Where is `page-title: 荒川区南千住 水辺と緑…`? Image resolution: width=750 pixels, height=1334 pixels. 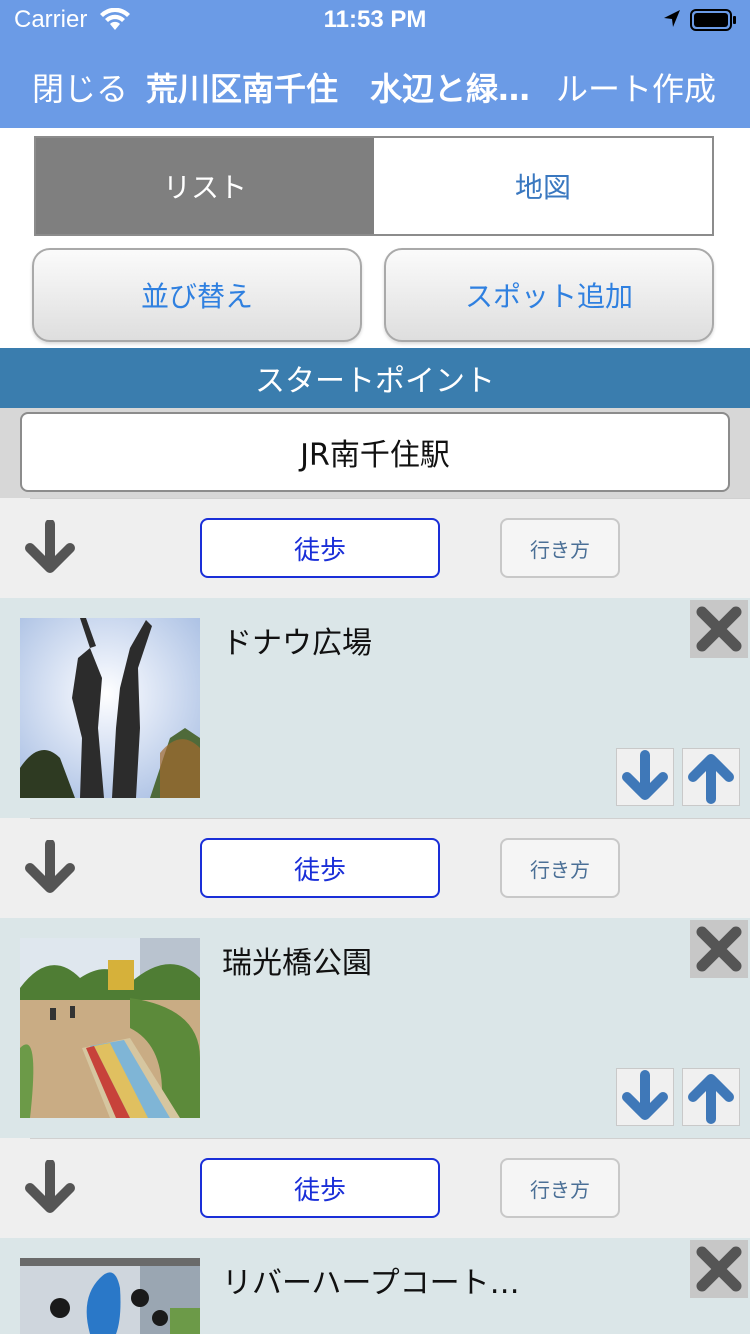 page-title: 荒川区南千住 水辺と緑… is located at coordinates (338, 89).